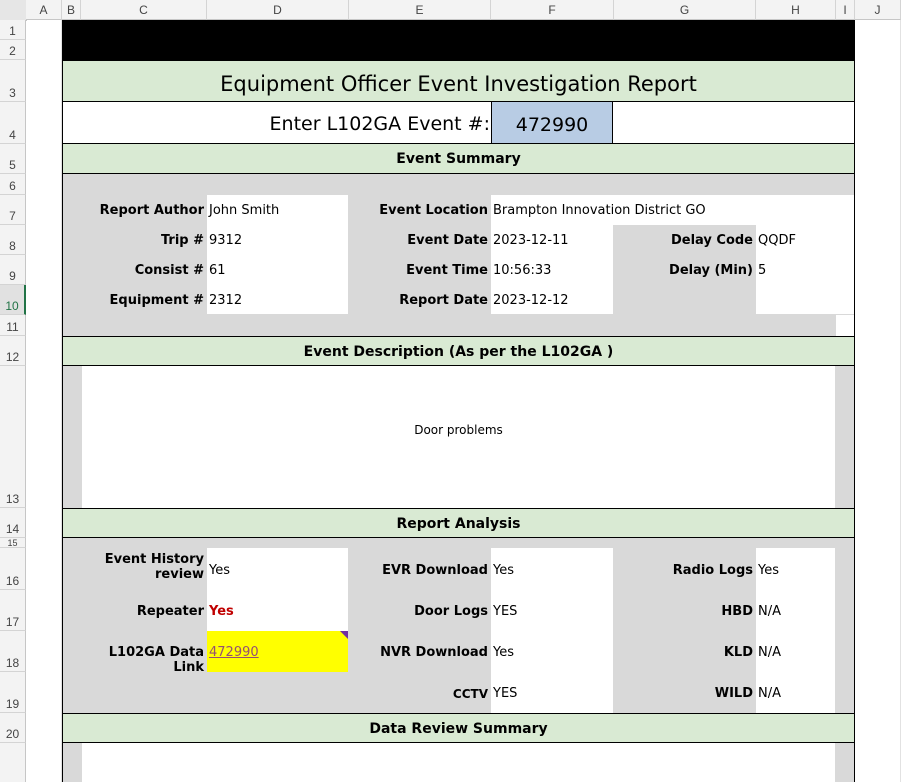 The width and height of the screenshot is (901, 782). Describe the element at coordinates (777, 240) in the screenshot. I see `delay-code-value: QQDF` at that location.